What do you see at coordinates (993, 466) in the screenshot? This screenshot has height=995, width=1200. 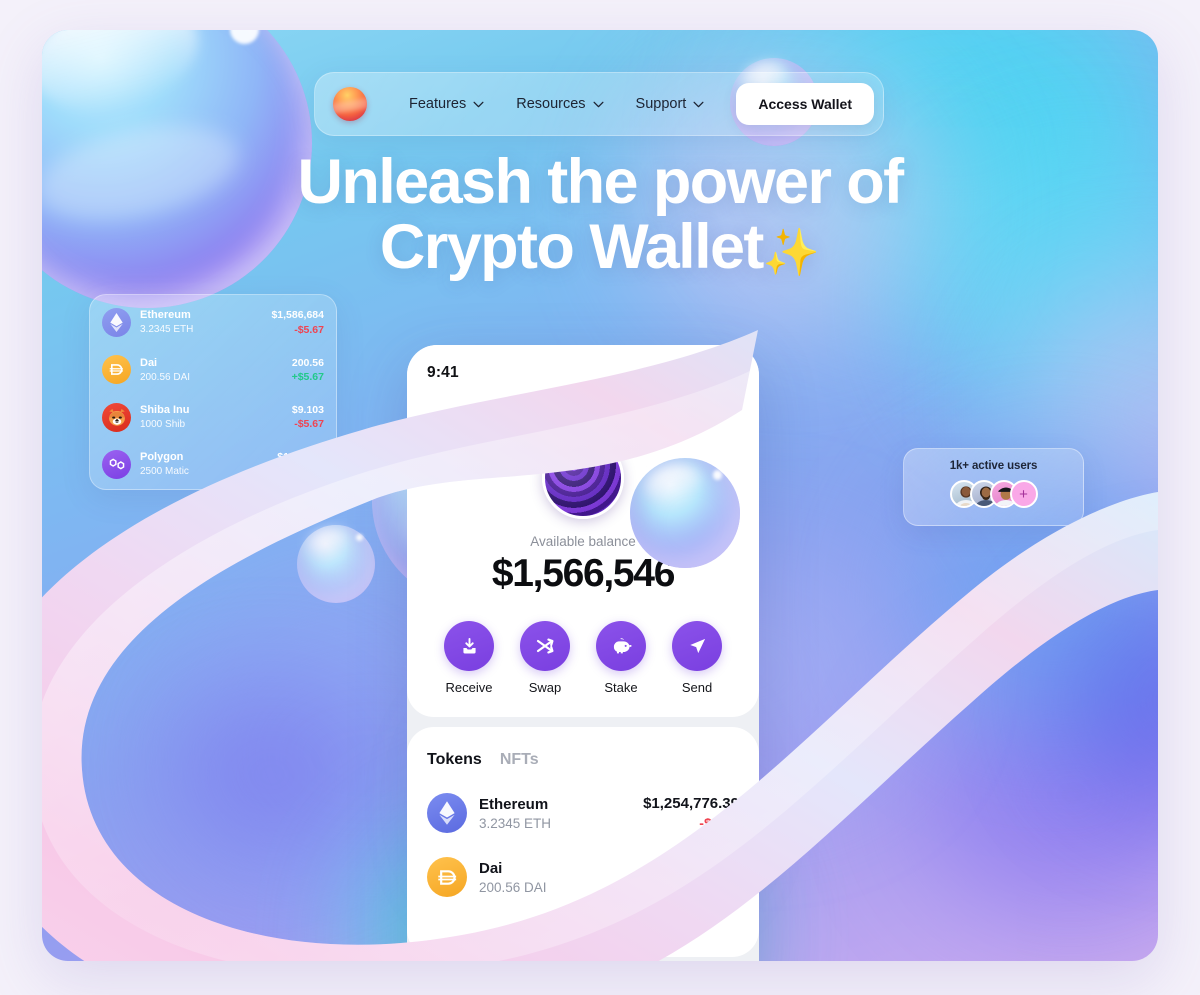 I see `active-users-label: 1k+ active users` at bounding box center [993, 466].